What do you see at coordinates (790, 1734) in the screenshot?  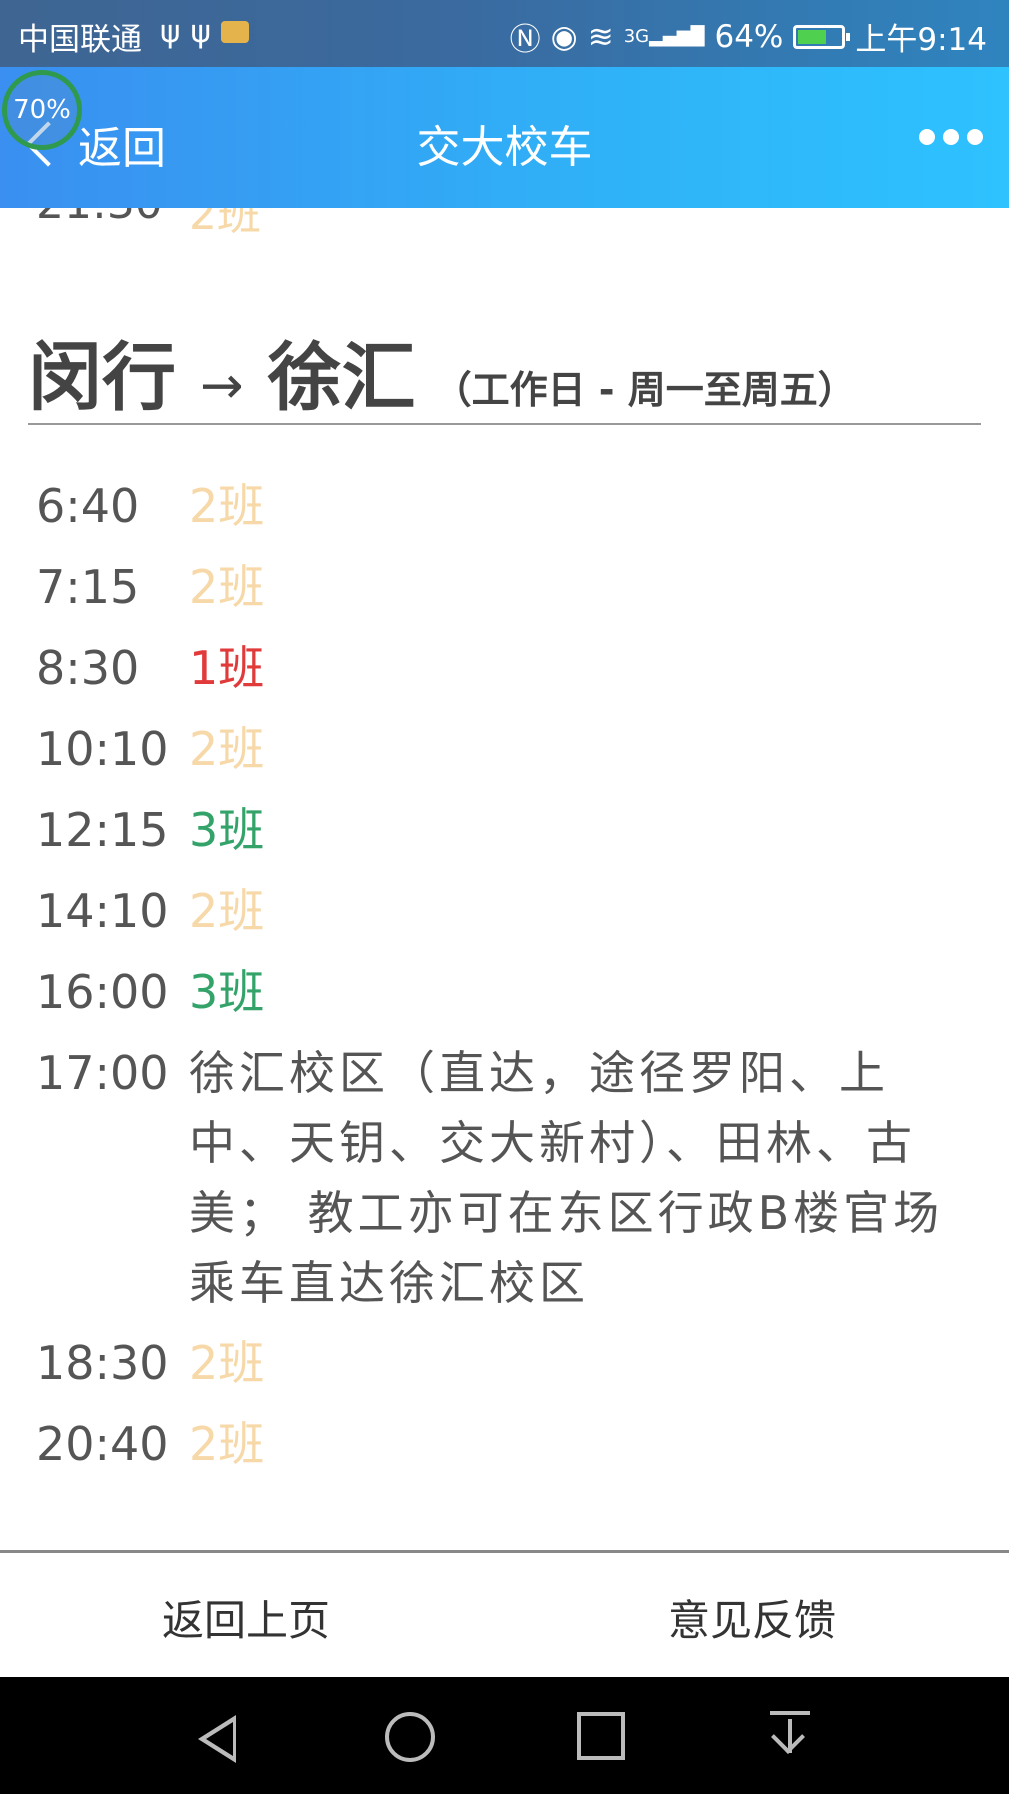 I see `notification-pull-icon` at bounding box center [790, 1734].